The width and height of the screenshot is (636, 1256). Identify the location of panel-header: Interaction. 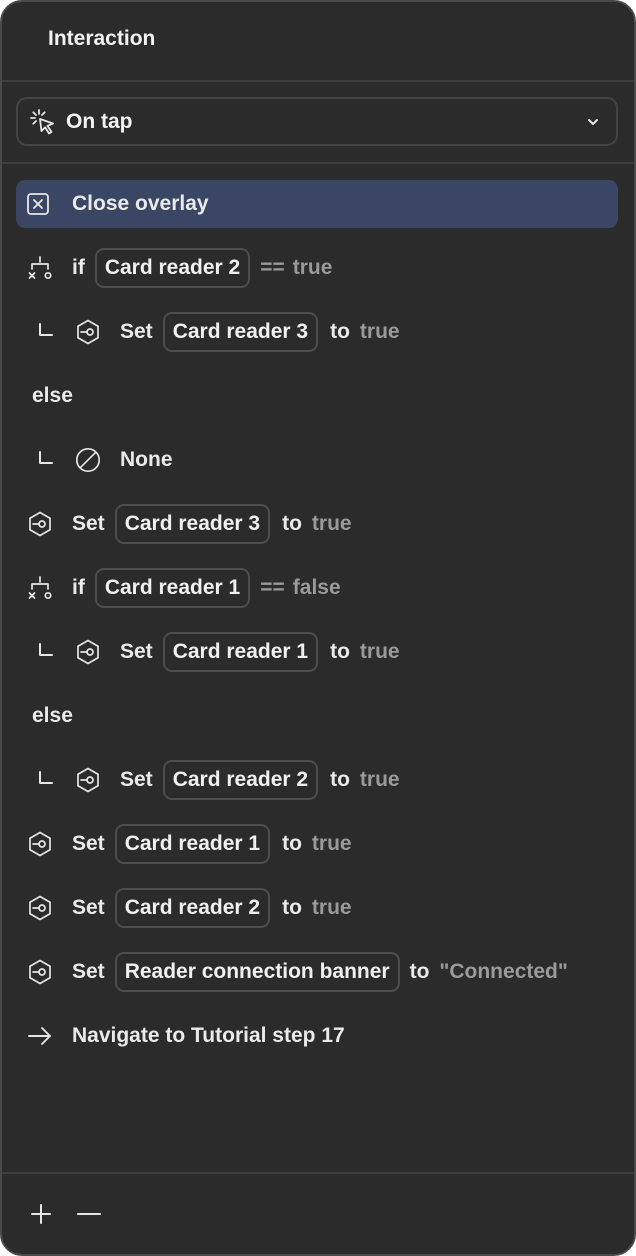
(318, 42).